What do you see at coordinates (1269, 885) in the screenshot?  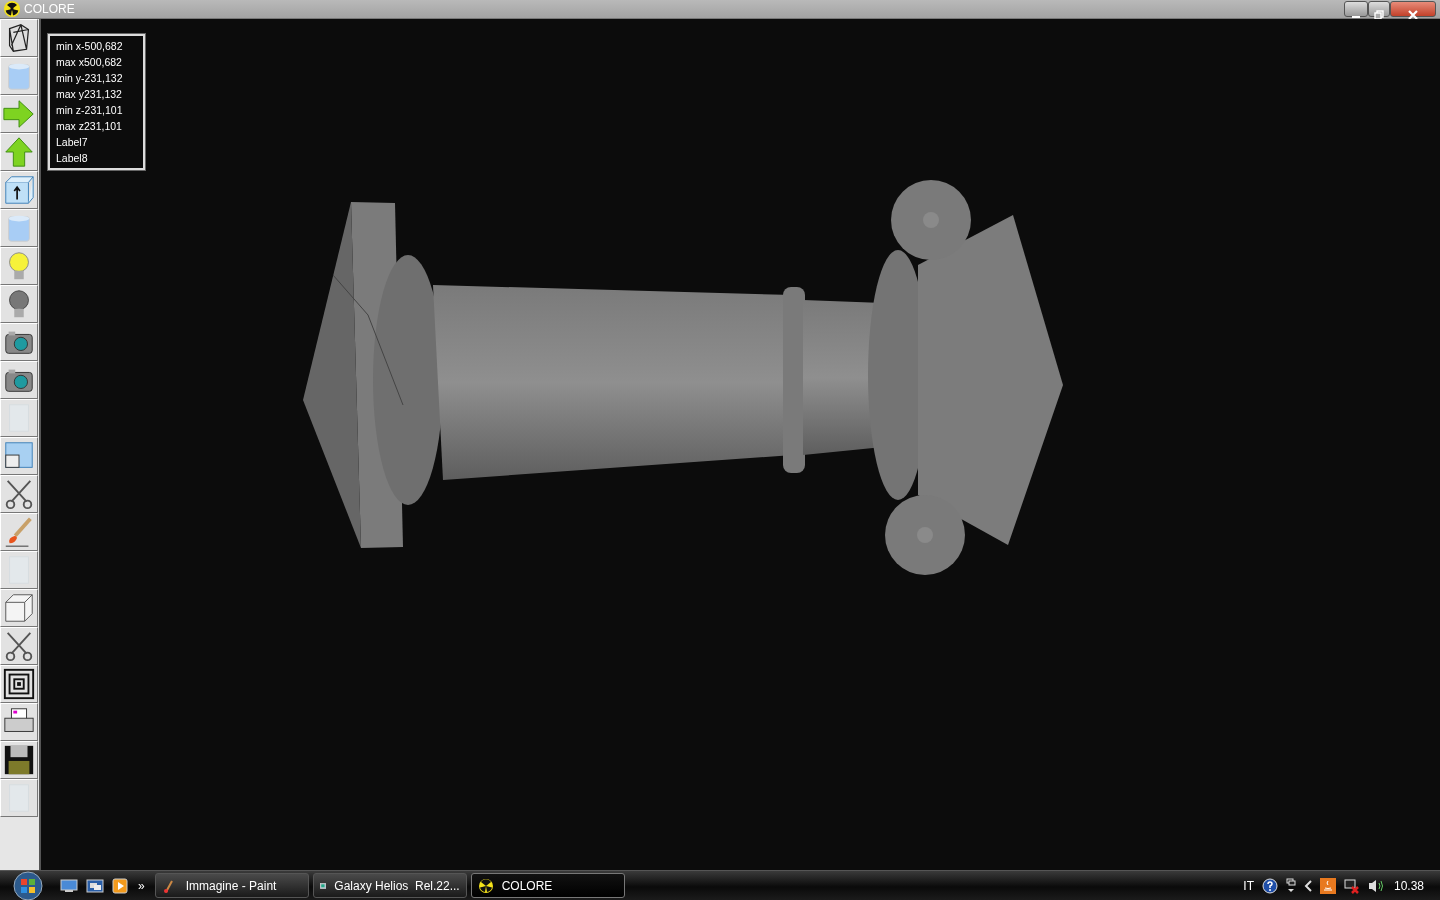 I see `help-icon` at bounding box center [1269, 885].